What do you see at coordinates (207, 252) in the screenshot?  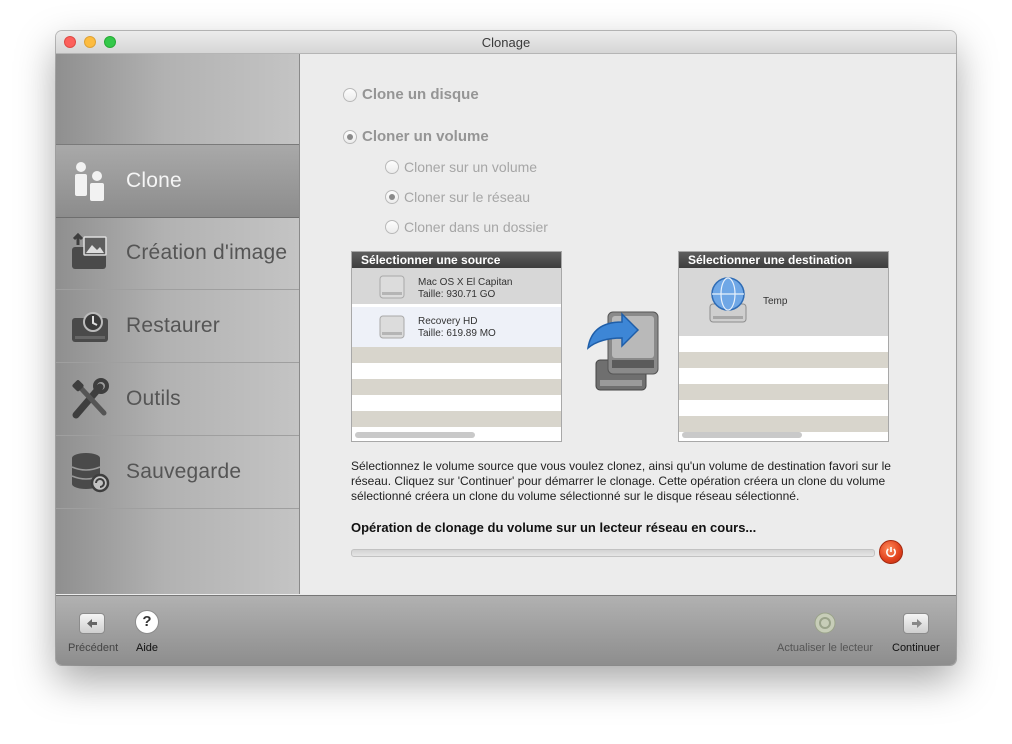 I see `sidebar-item-label: Création d'image` at bounding box center [207, 252].